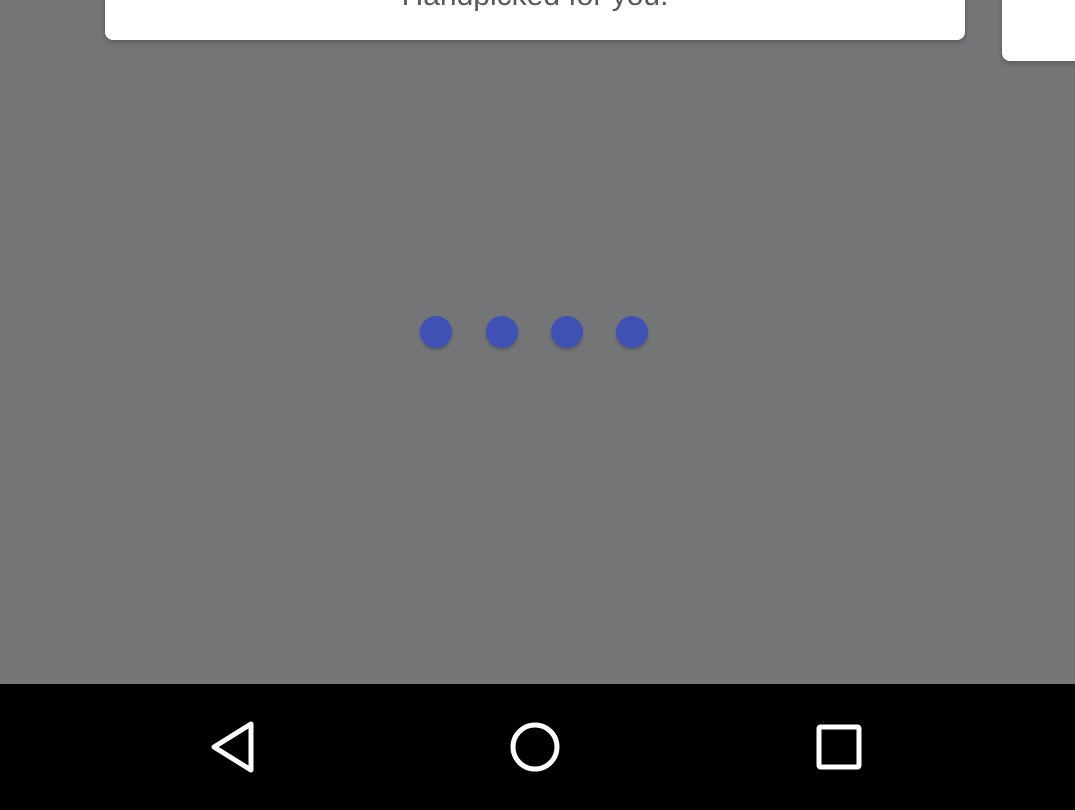 This screenshot has height=810, width=1075. Describe the element at coordinates (1038, 30) in the screenshot. I see `next-card-peek` at that location.